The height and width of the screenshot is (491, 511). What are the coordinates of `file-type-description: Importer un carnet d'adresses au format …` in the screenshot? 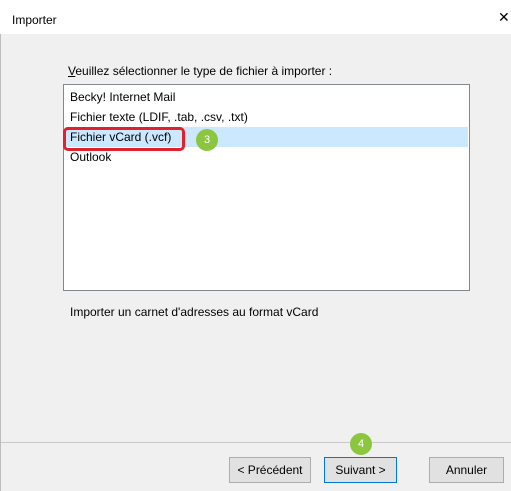 It's located at (194, 312).